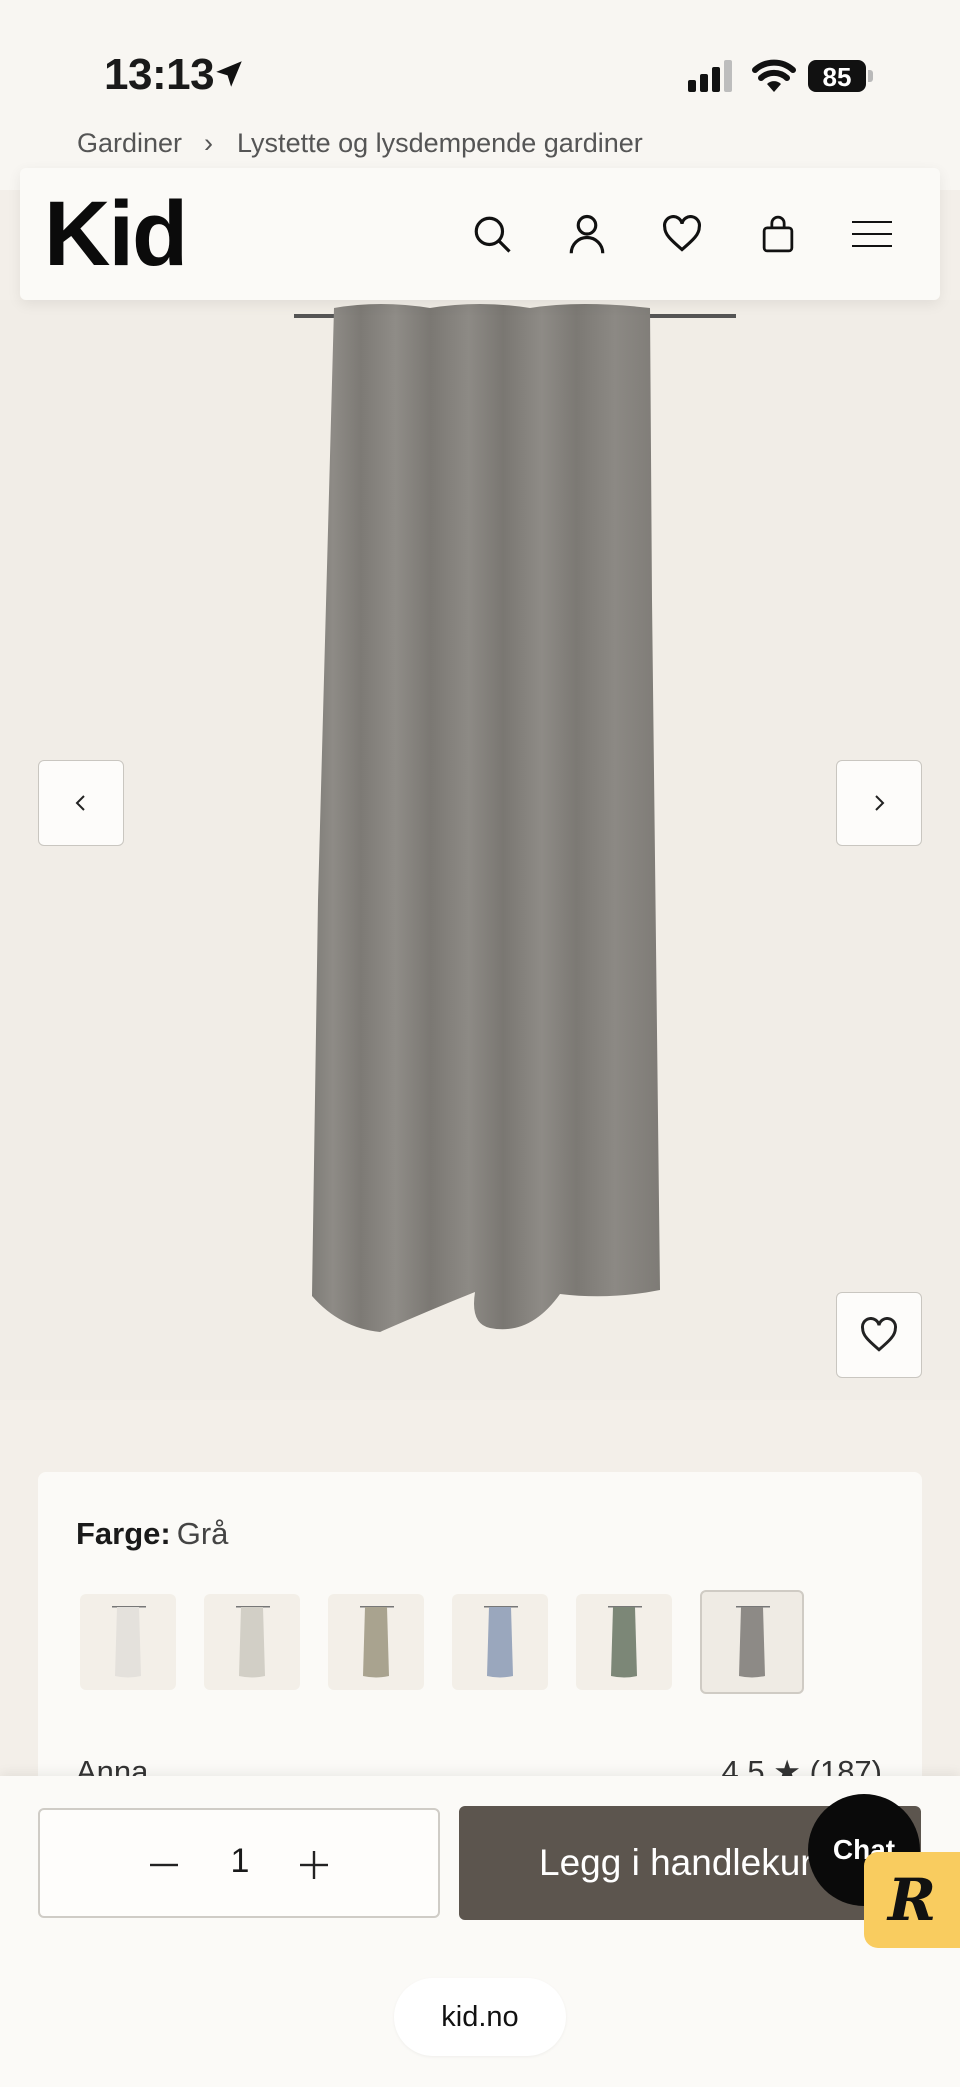  I want to click on account-button, so click(587, 234).